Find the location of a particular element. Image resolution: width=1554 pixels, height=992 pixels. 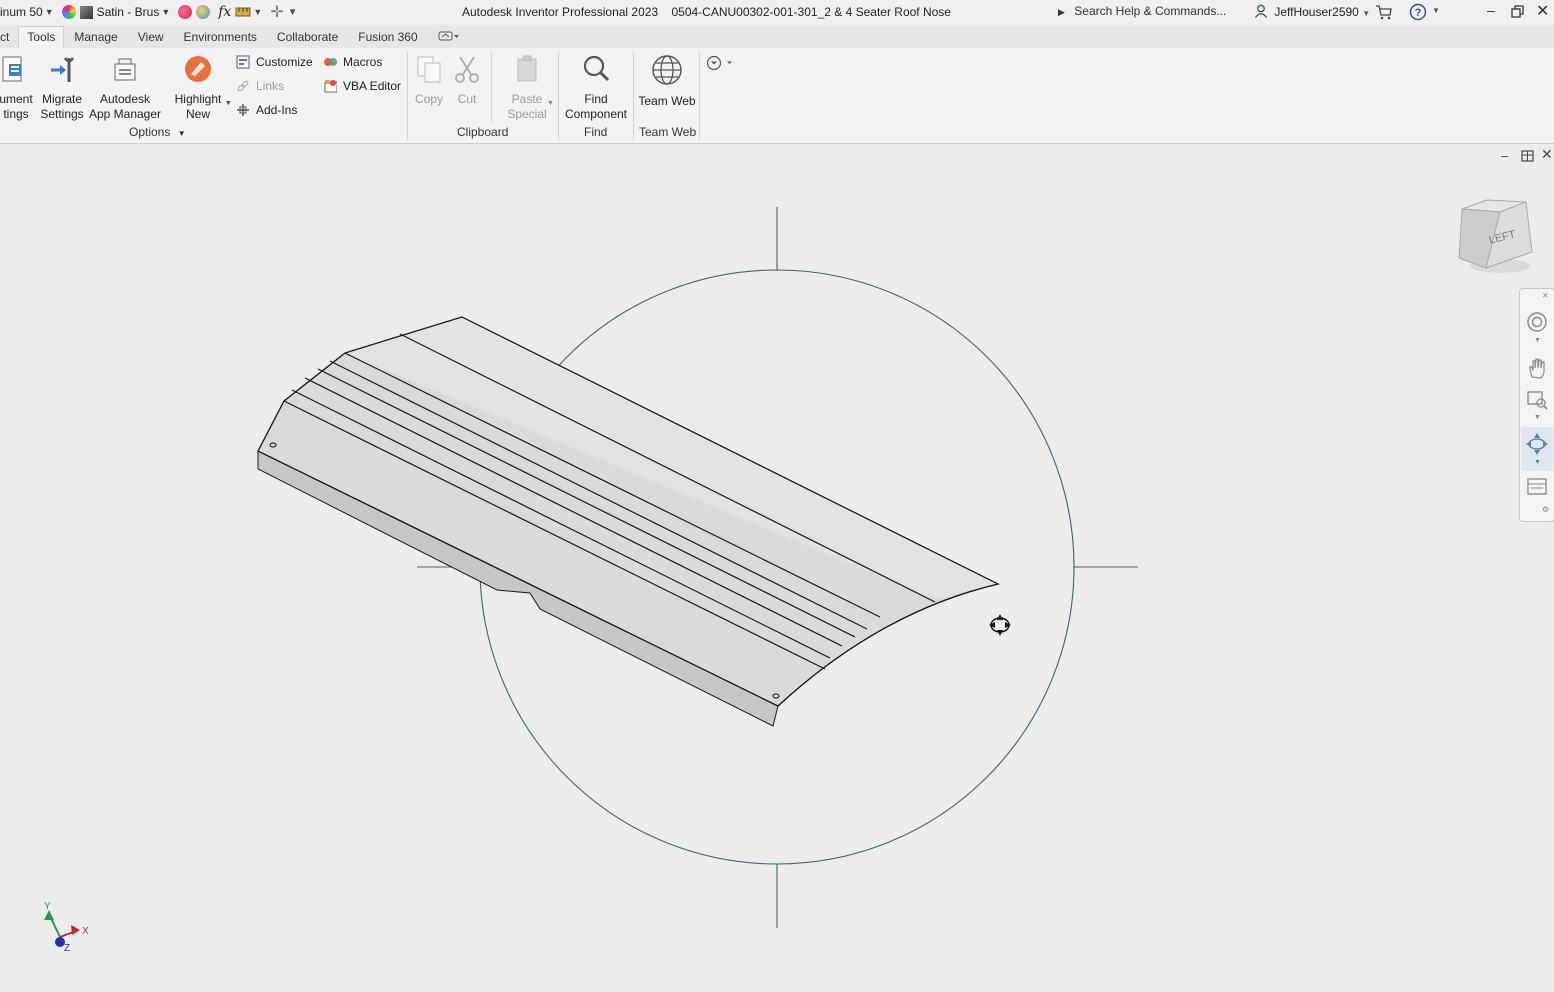

appearance-selector: Satin - Brus ▼ is located at coordinates (127, 12).